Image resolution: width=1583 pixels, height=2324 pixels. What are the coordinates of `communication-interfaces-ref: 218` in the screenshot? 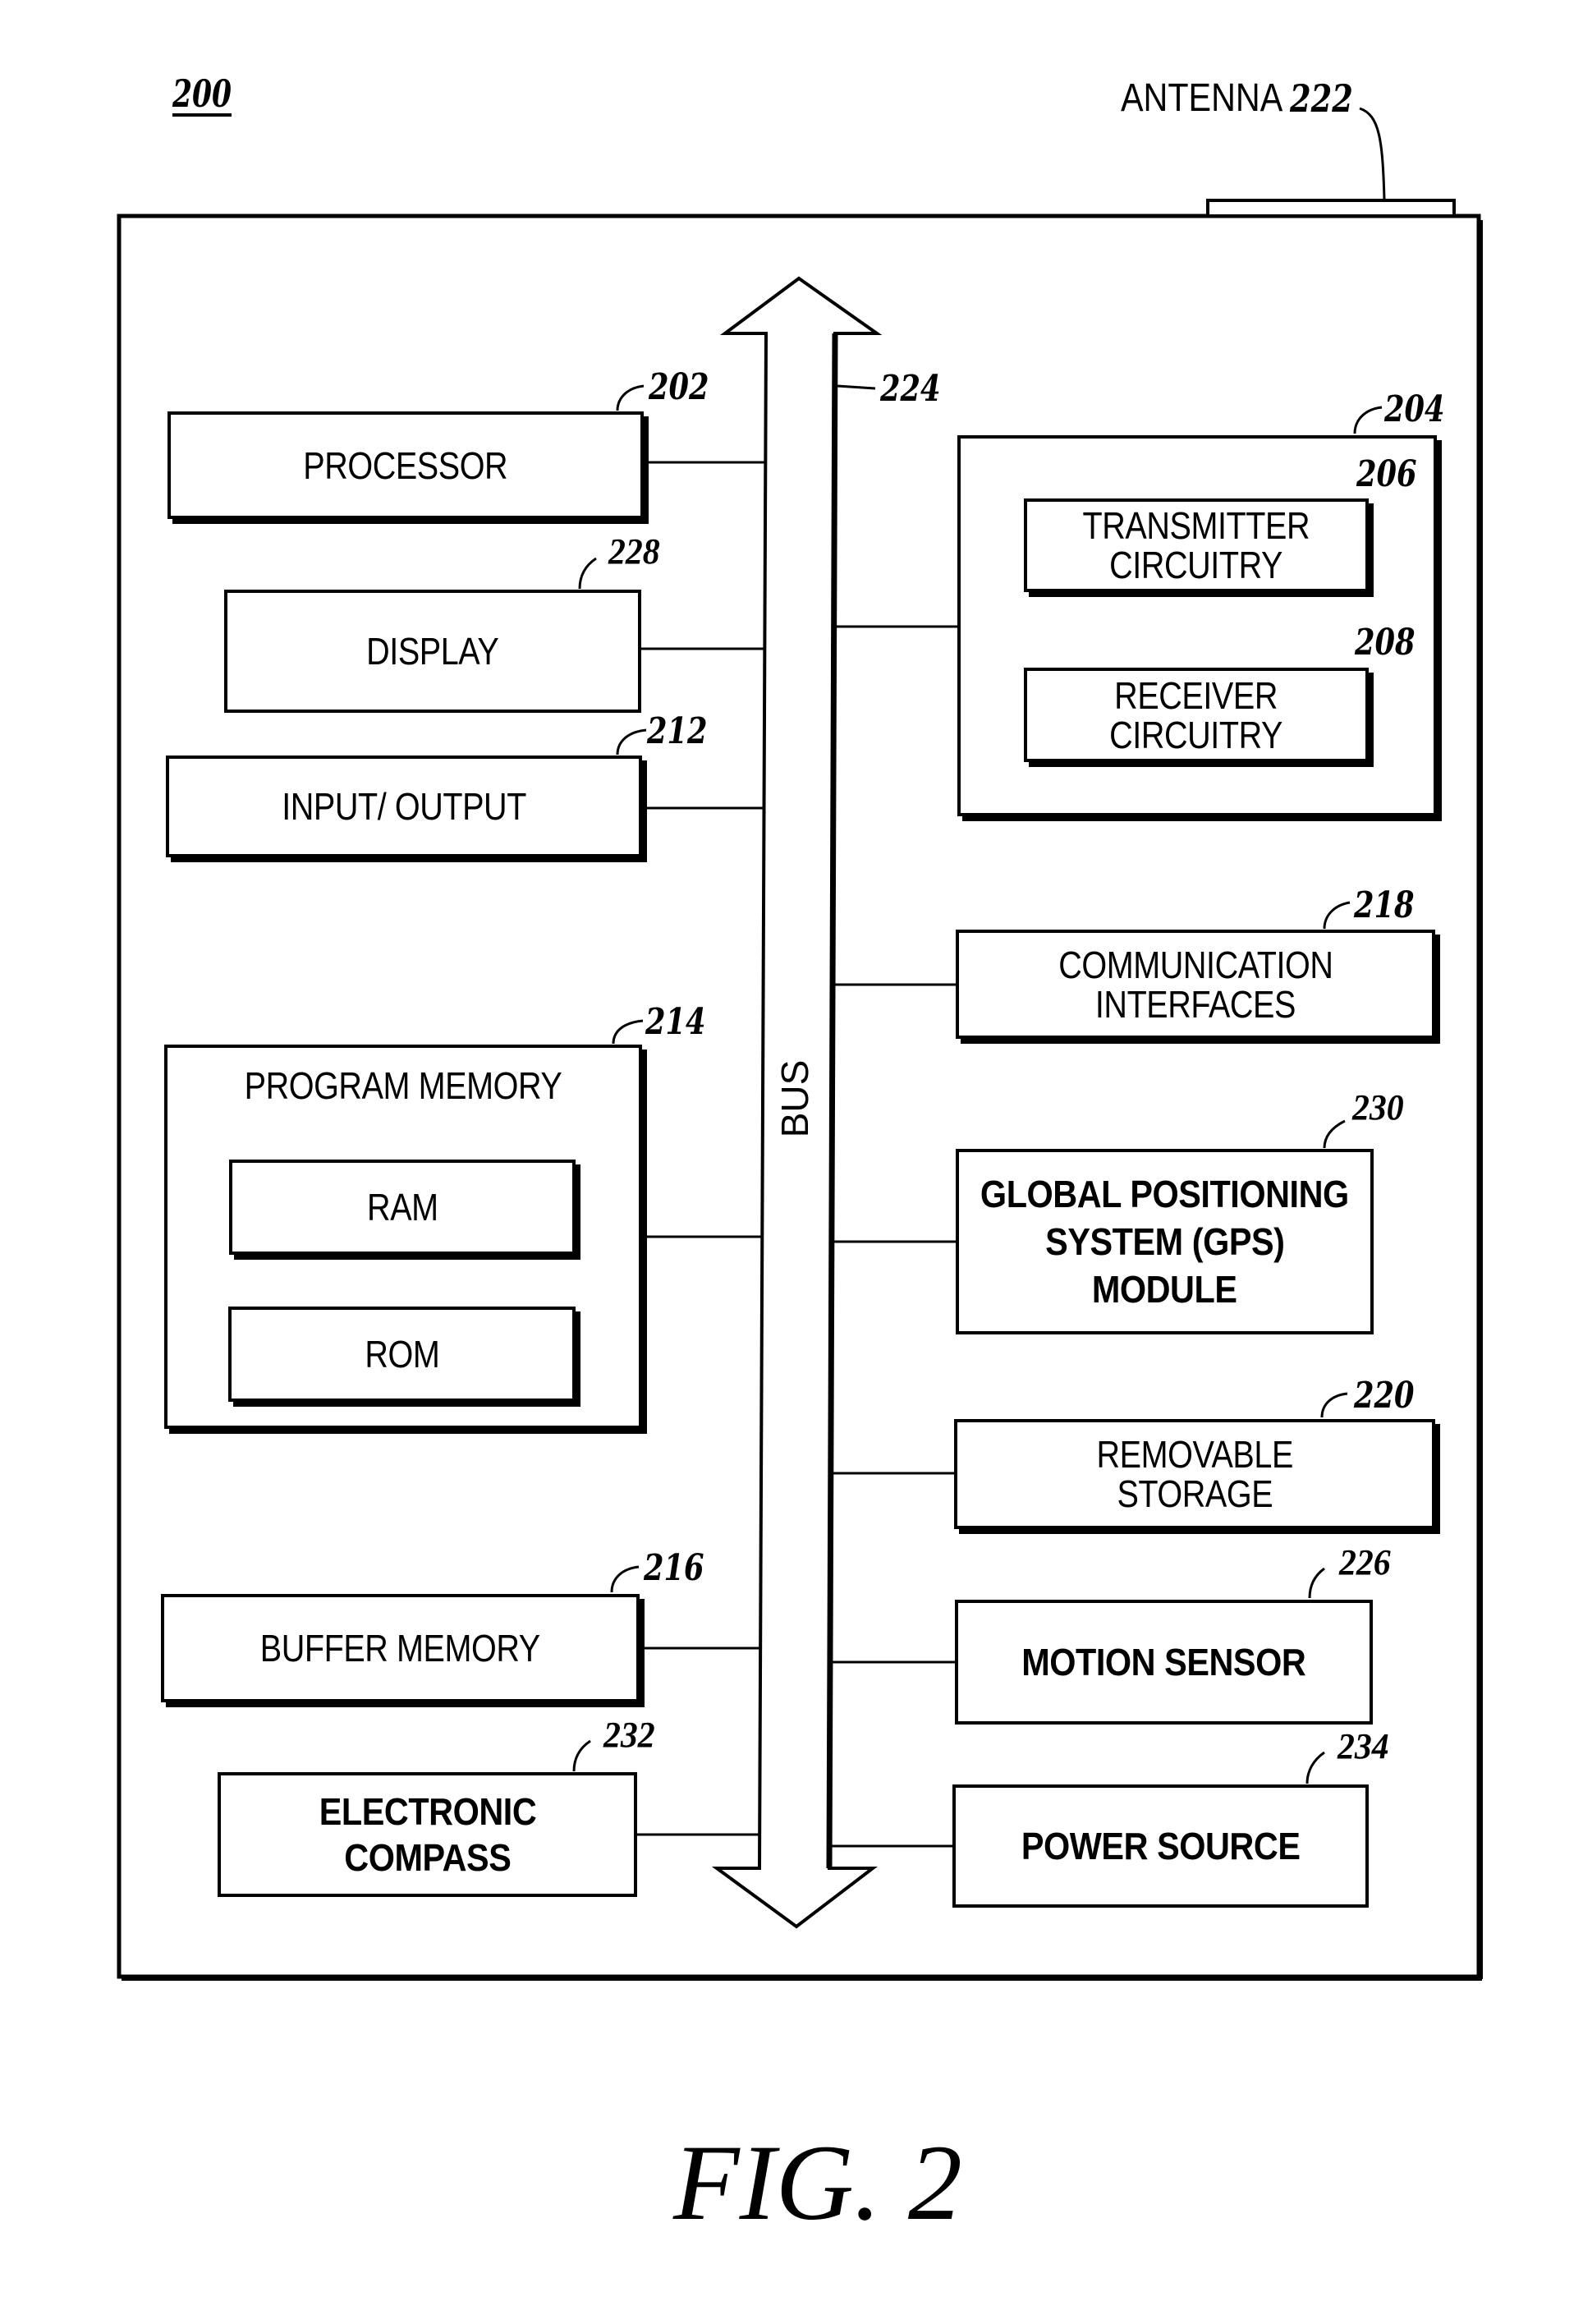 It's located at (1384, 905).